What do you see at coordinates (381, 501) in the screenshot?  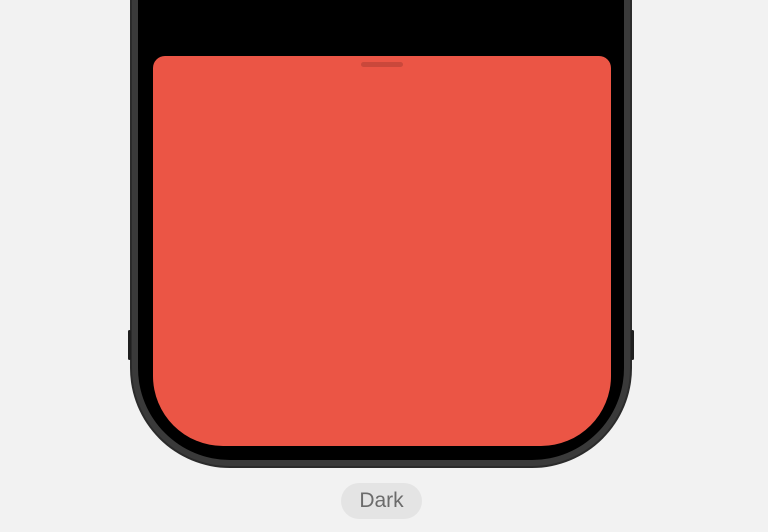 I see `appearance-mode-badge: Dark` at bounding box center [381, 501].